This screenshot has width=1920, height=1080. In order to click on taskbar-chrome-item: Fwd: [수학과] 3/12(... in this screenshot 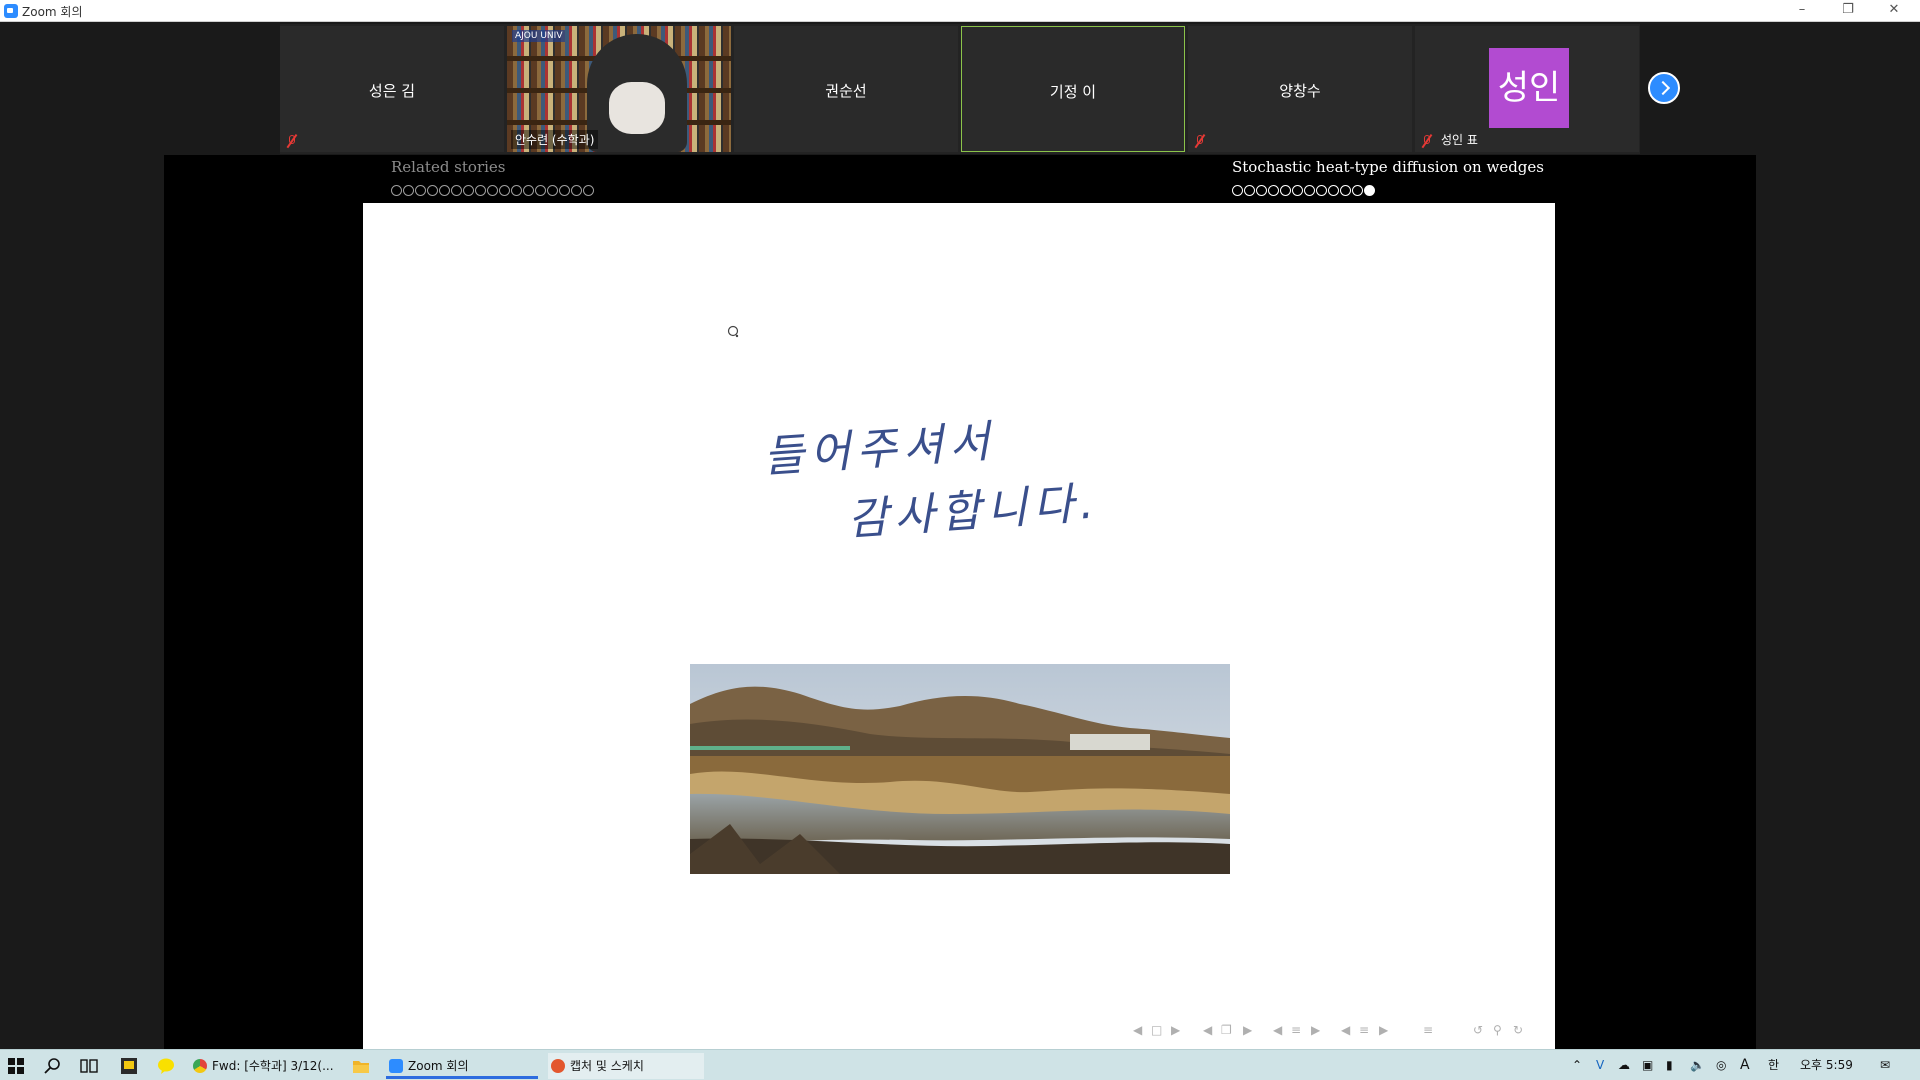, I will do `click(265, 1066)`.